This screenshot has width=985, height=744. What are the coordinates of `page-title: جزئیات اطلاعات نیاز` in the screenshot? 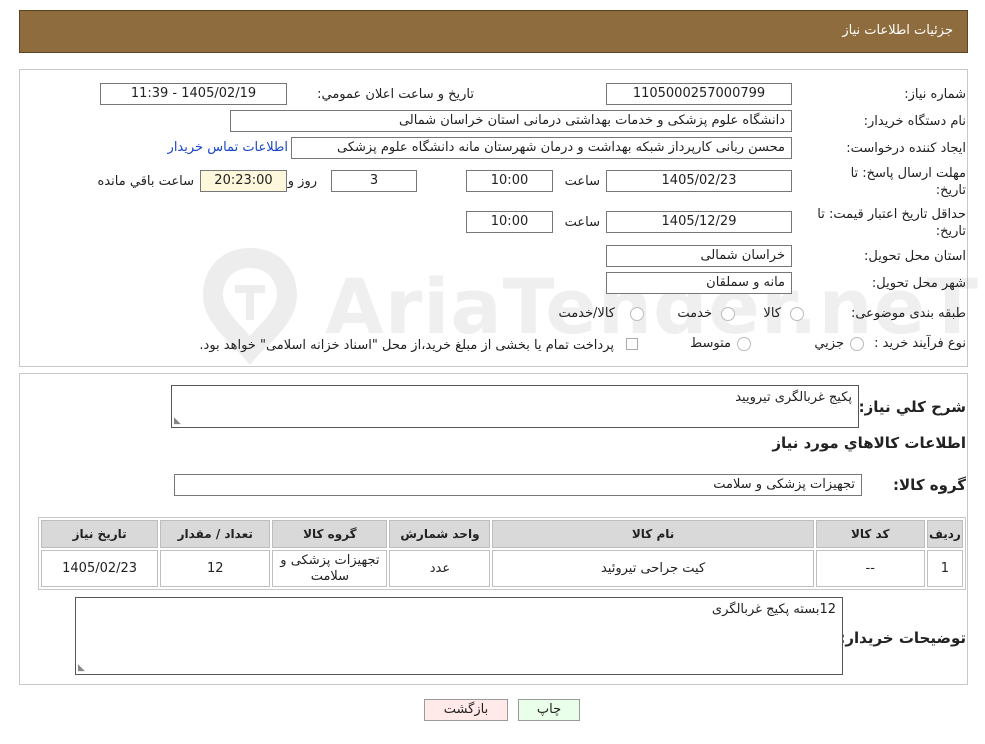 It's located at (897, 30).